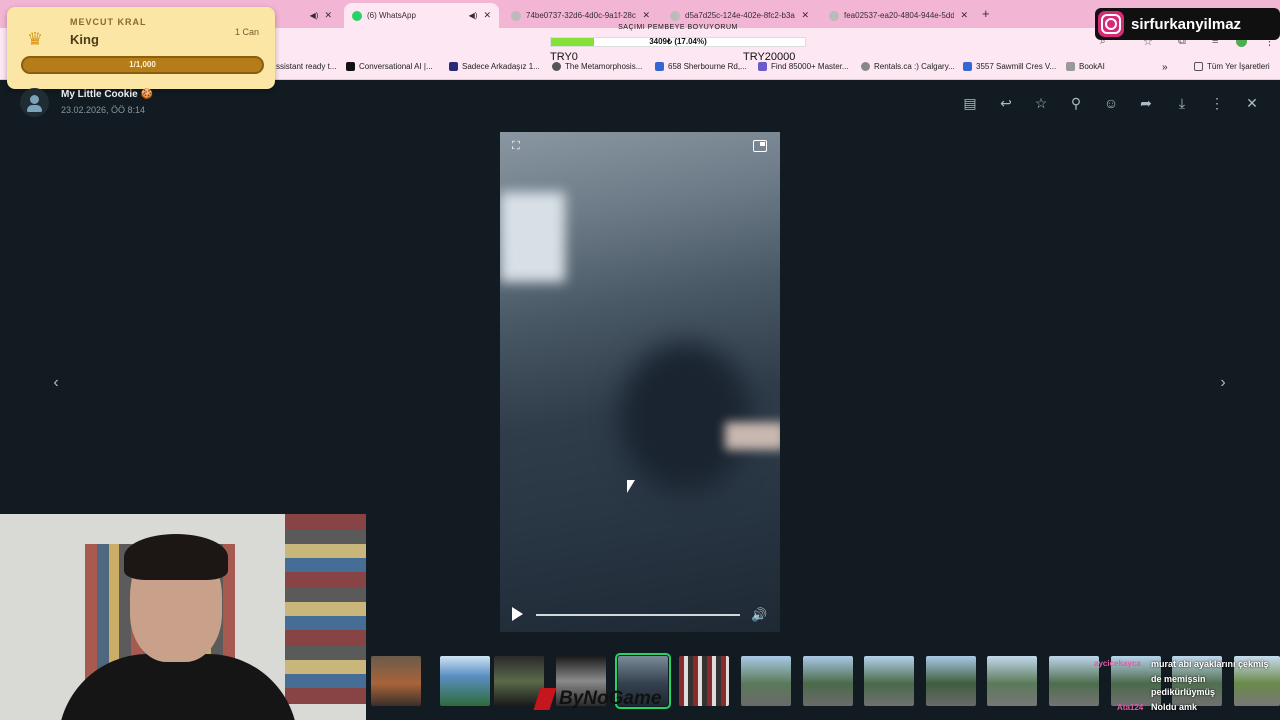 This screenshot has height=720, width=1280. I want to click on sender-name: My Little Cookie 🍪, so click(107, 94).